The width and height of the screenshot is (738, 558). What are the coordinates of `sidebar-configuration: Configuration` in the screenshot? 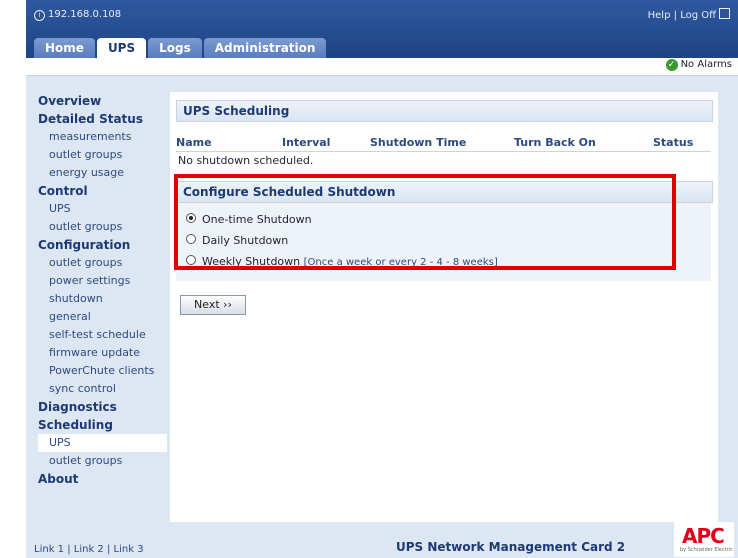 It's located at (100, 245).